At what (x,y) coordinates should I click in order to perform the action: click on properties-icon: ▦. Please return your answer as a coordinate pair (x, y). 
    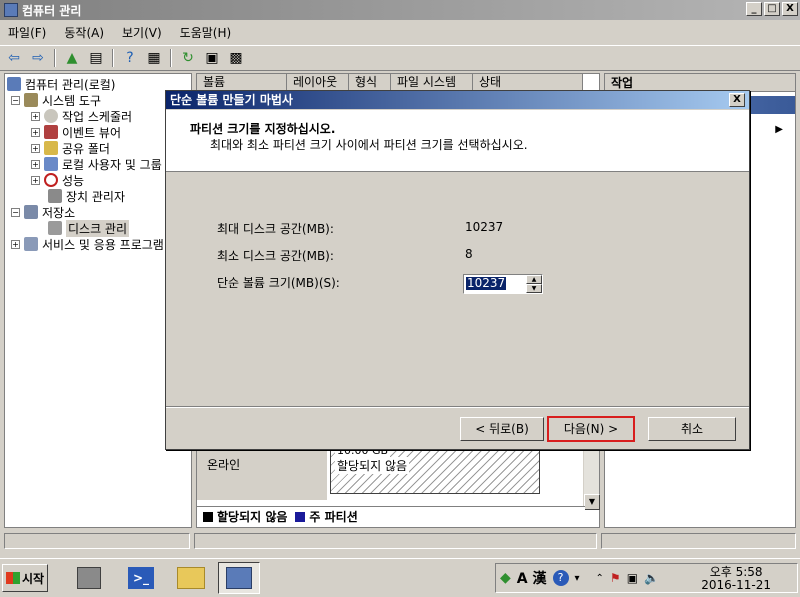
    Looking at the image, I should click on (154, 58).